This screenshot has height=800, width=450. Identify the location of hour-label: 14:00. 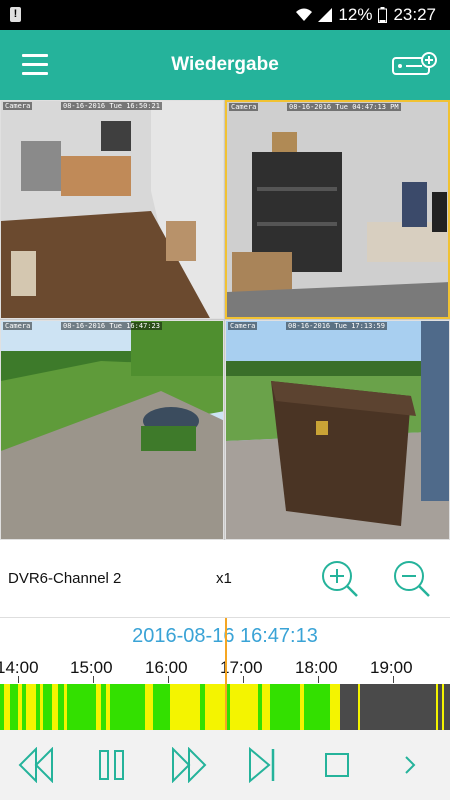
(19, 667).